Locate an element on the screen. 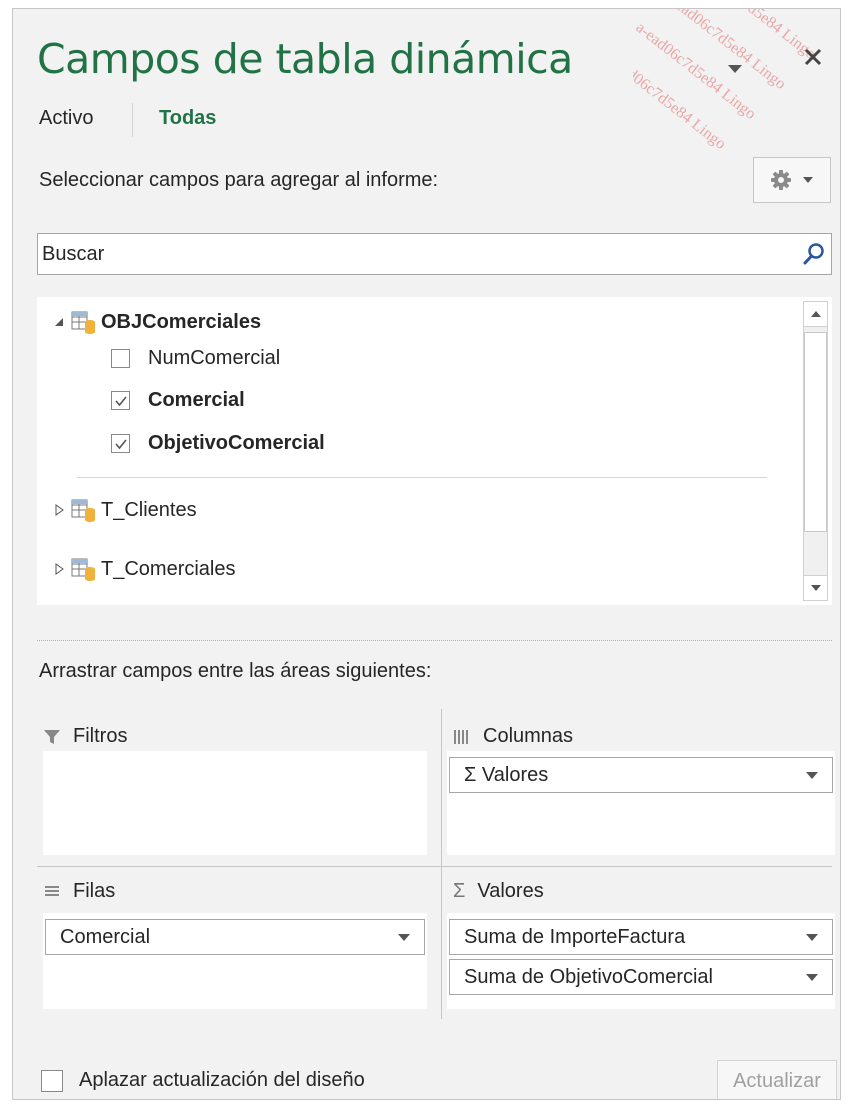 The image size is (853, 1109). arrow-up-icon is located at coordinates (815, 314).